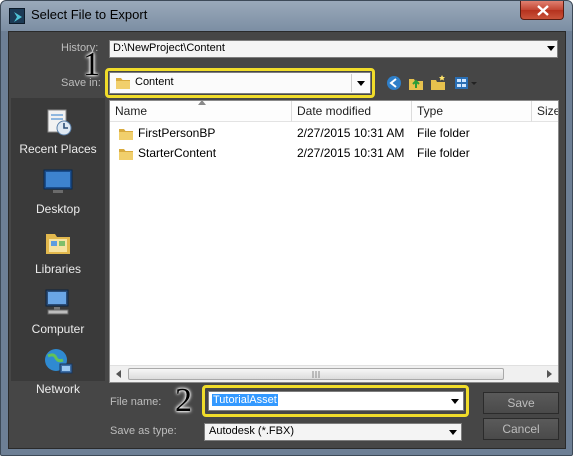  I want to click on column-header-name: Name, so click(201, 111).